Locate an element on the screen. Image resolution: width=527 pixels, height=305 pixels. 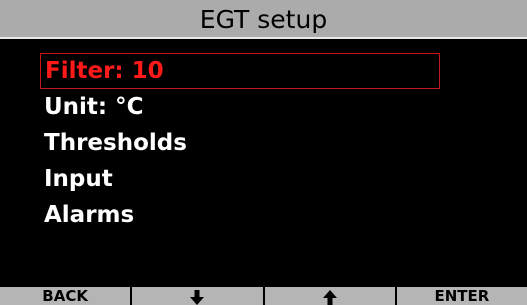
back-button-label: BACK is located at coordinates (65, 296).